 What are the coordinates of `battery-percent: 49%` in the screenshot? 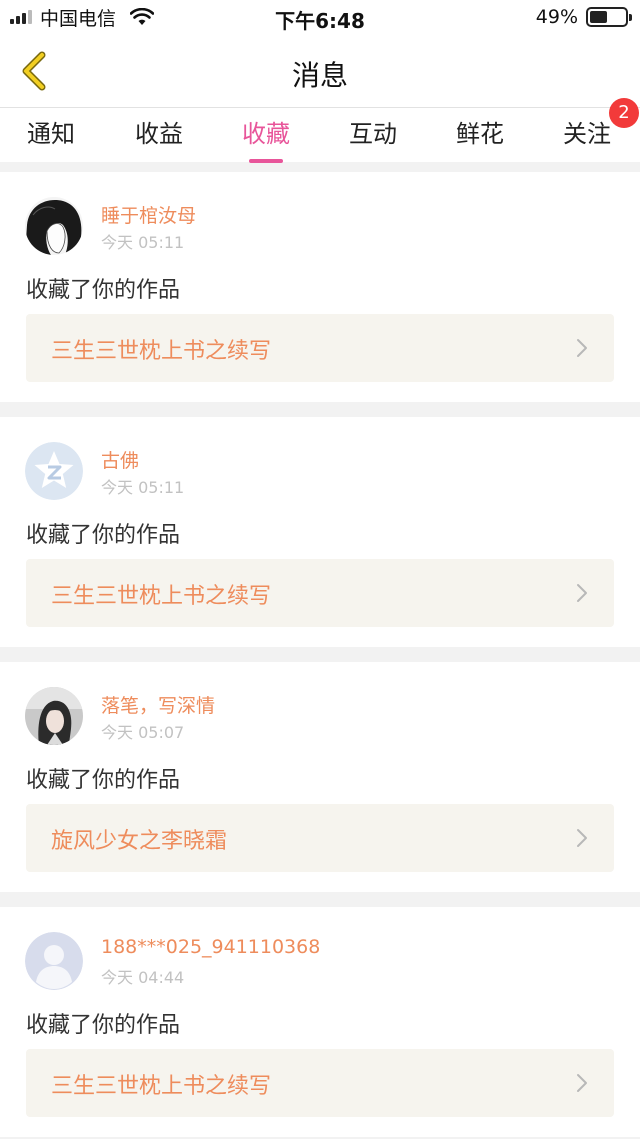 It's located at (556, 17).